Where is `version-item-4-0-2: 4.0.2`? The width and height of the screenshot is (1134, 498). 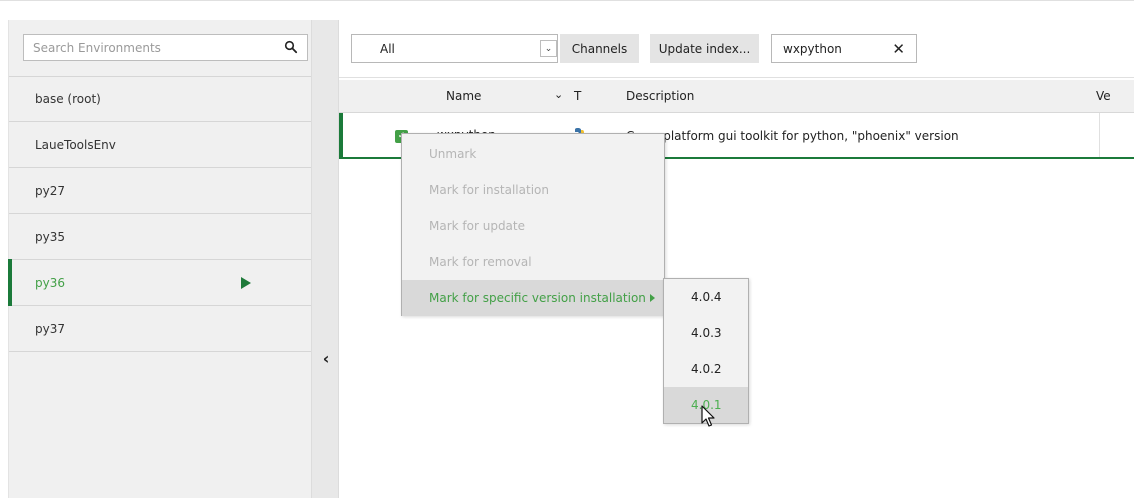 version-item-4-0-2: 4.0.2 is located at coordinates (706, 369).